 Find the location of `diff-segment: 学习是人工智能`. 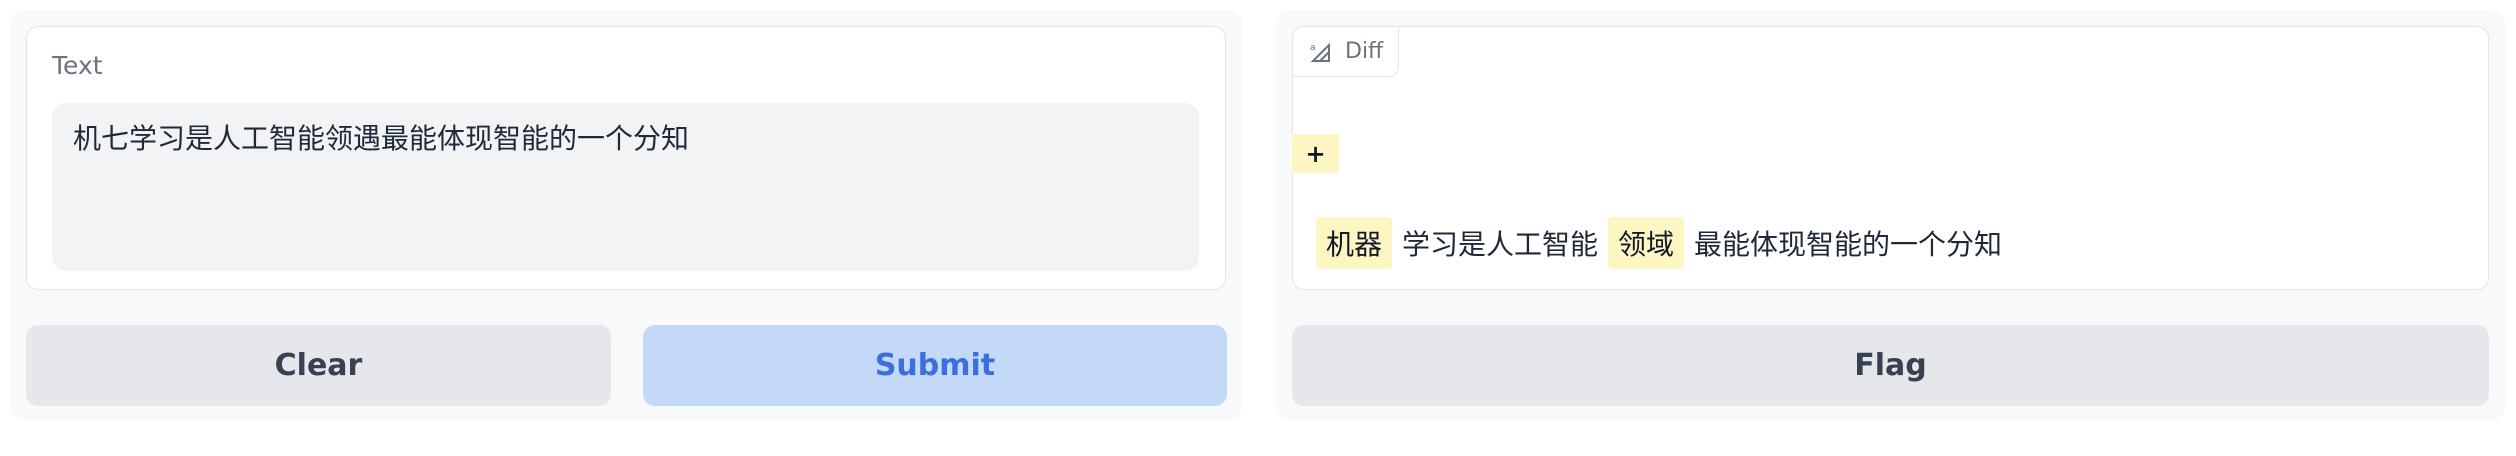

diff-segment: 学习是人工智能 is located at coordinates (1500, 244).